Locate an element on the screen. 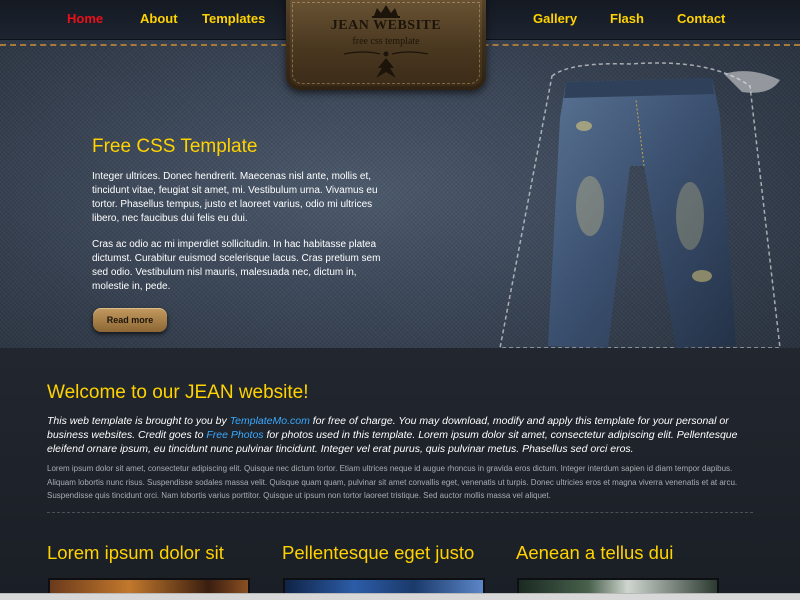 The width and height of the screenshot is (800, 600). content-divider is located at coordinates (400, 512).